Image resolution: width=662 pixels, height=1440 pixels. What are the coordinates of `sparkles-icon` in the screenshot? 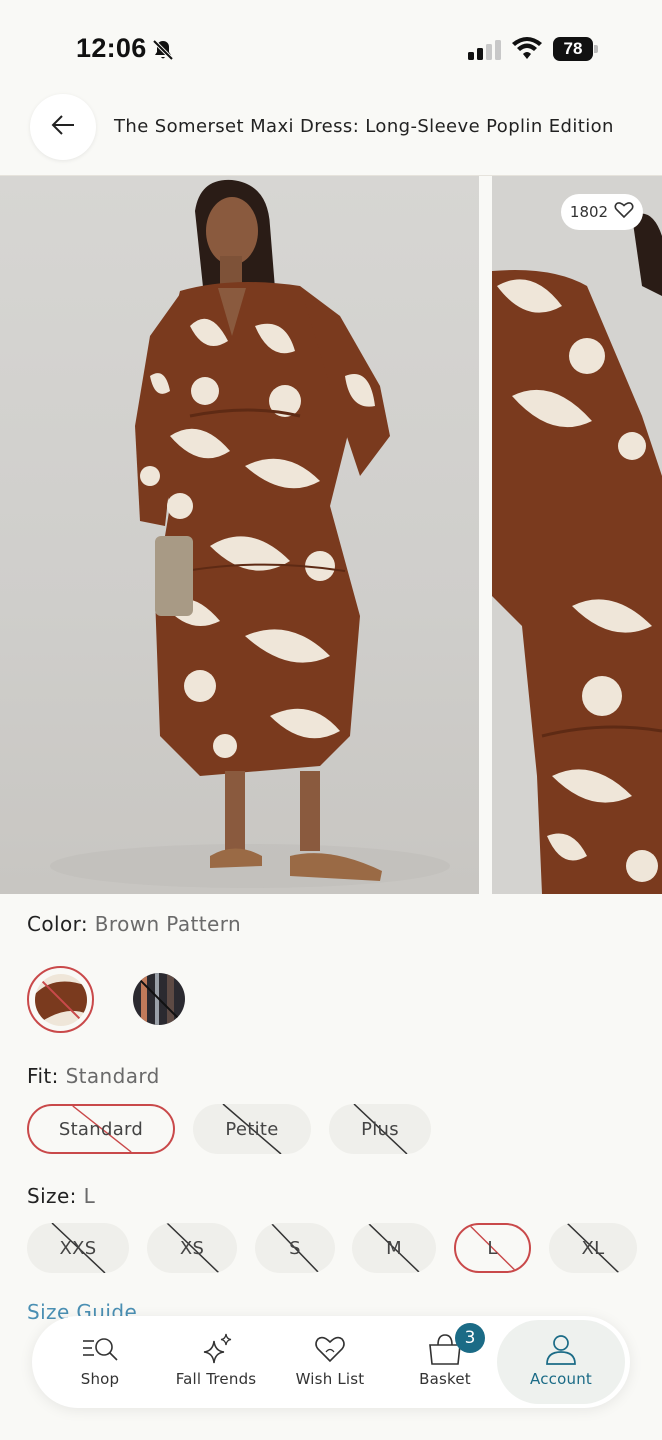 It's located at (216, 1349).